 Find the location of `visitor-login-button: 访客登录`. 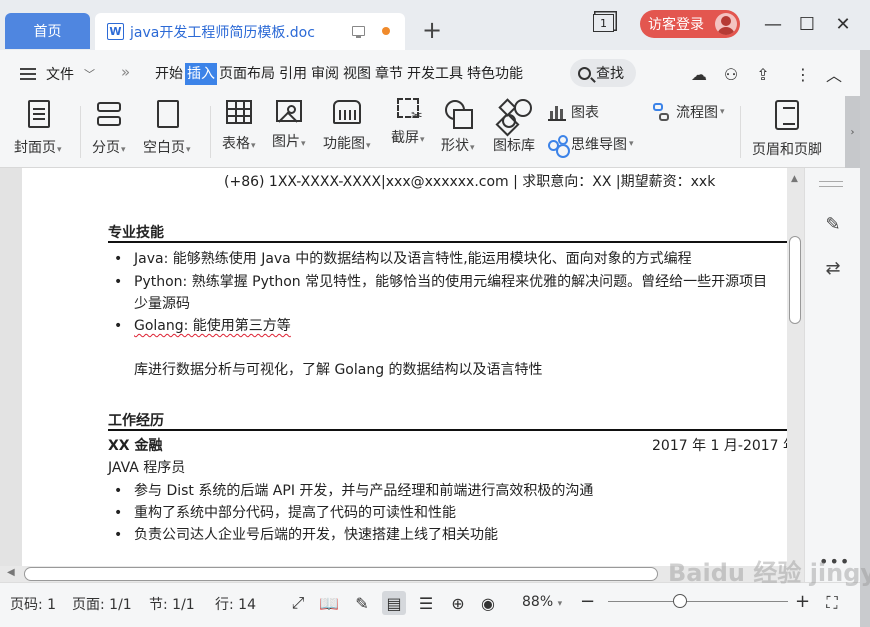

visitor-login-button: 访客登录 is located at coordinates (690, 24).